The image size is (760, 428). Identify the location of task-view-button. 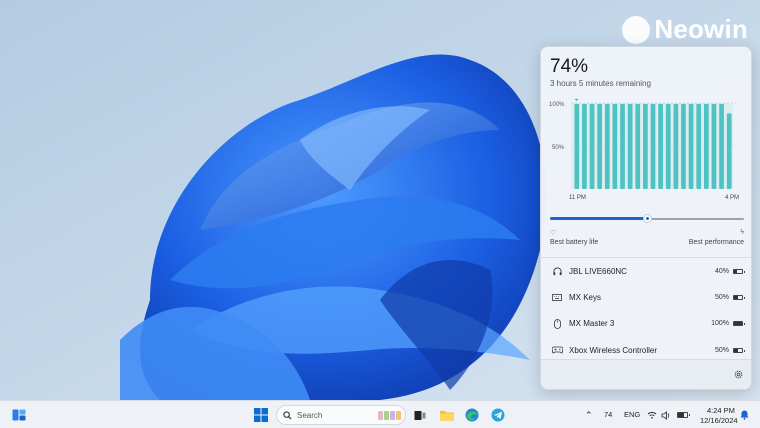
(420, 415).